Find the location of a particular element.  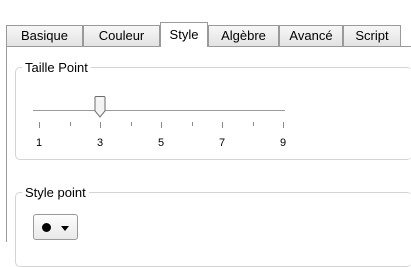

tab-basique: Basique is located at coordinates (44, 35).